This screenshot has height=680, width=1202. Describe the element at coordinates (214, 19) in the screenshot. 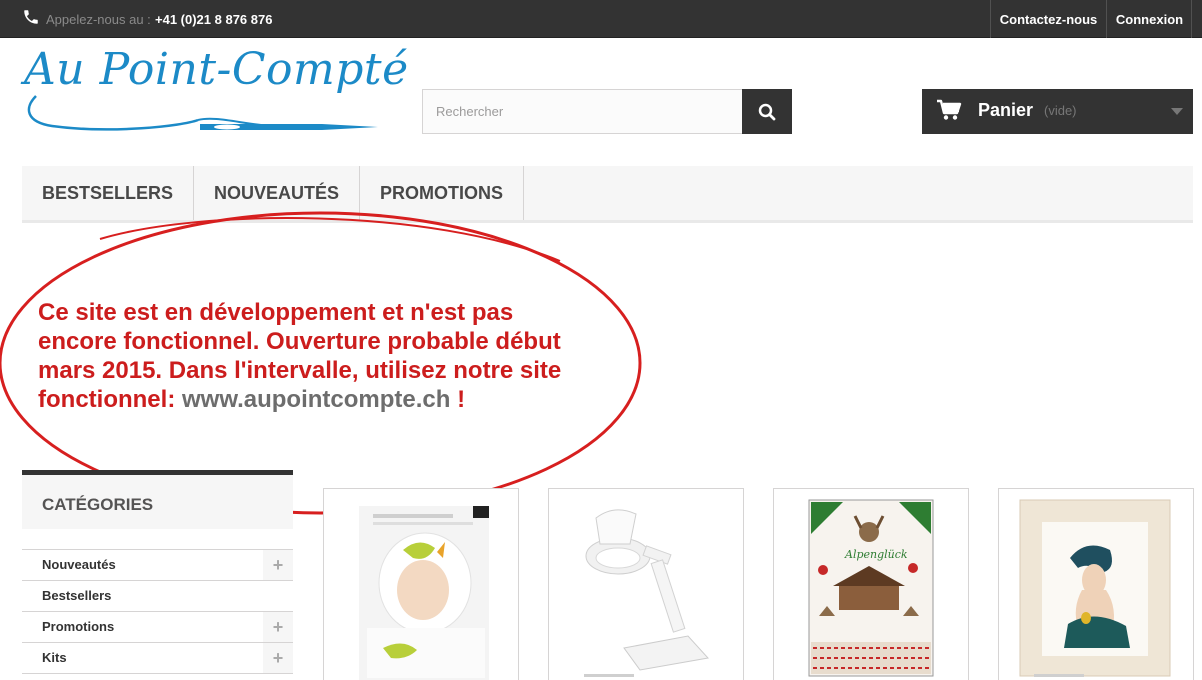

I see `phone-number: +41 (0)21 8 876 876` at that location.